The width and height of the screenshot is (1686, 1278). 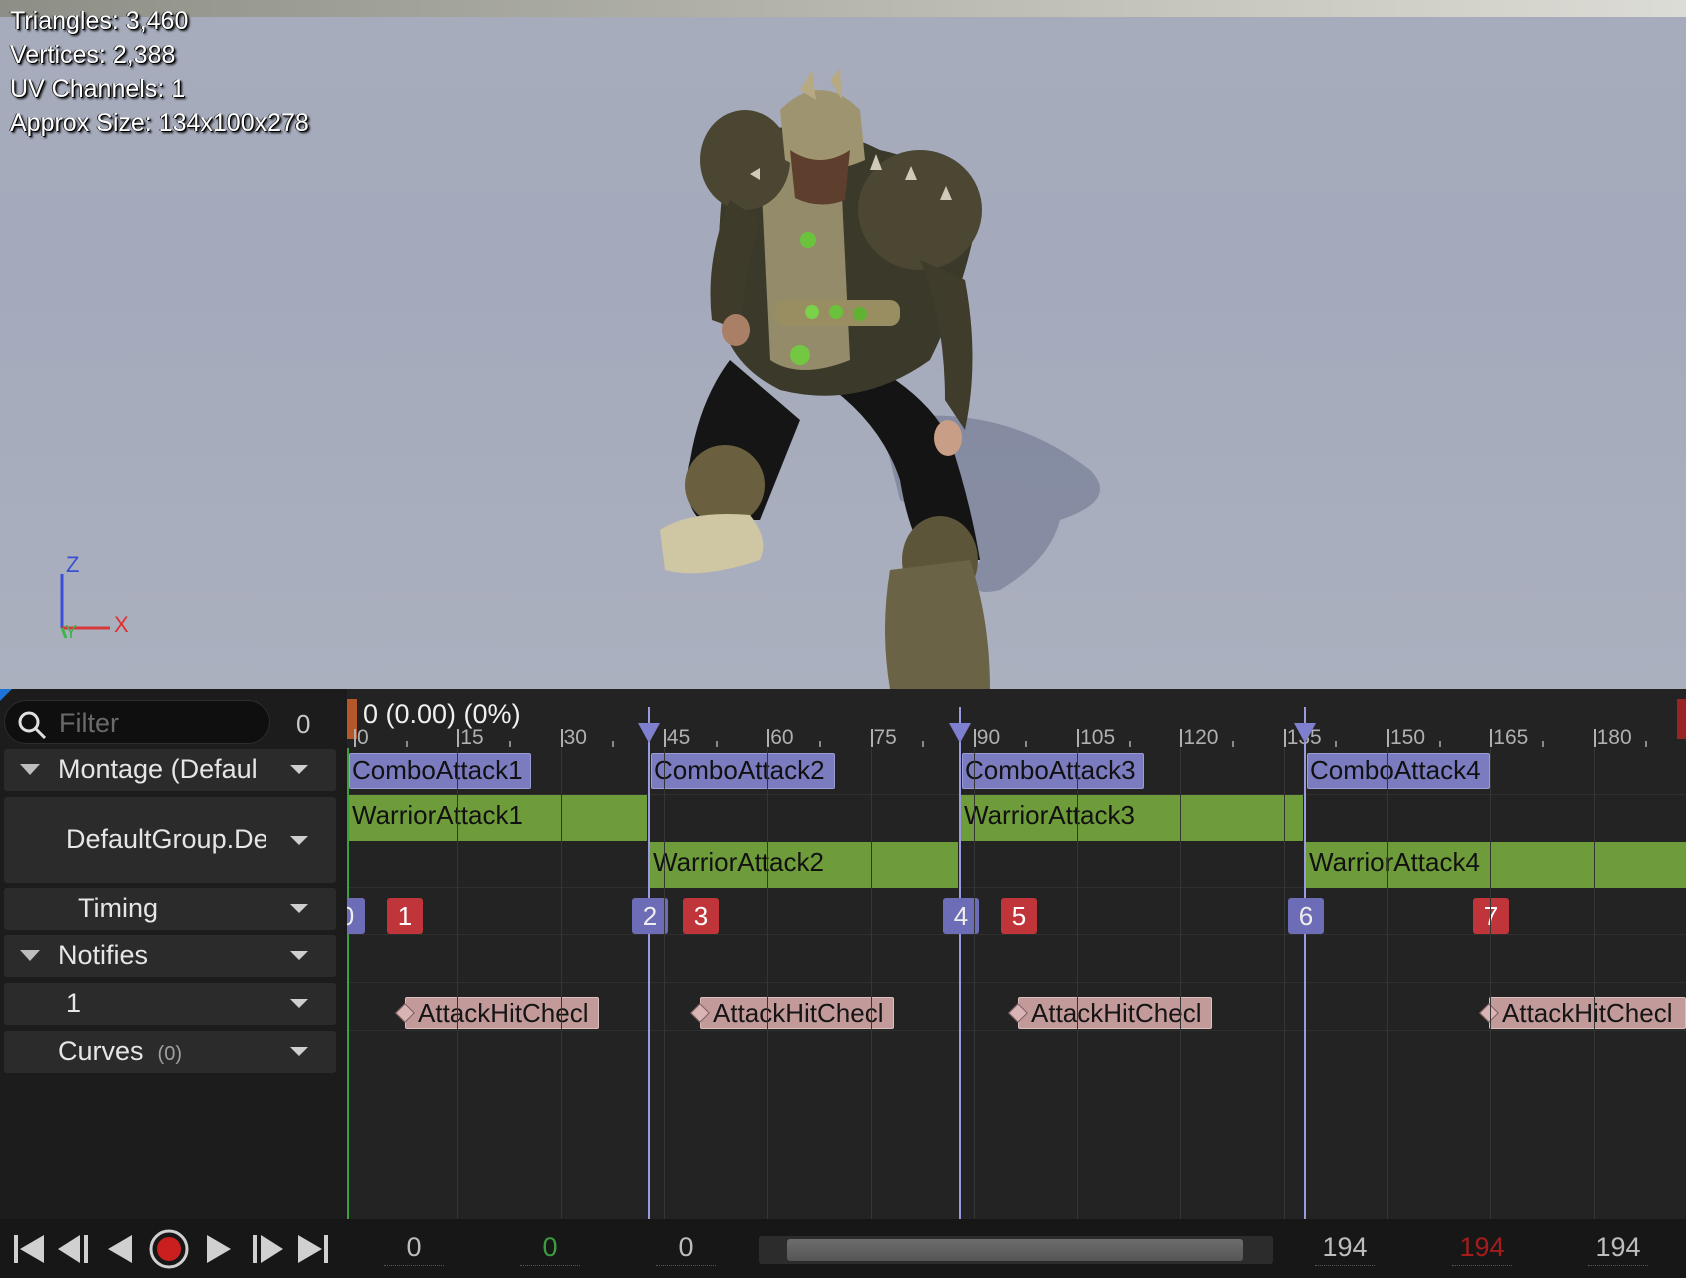 I want to click on view-start-field: 0, so click(x=686, y=1249).